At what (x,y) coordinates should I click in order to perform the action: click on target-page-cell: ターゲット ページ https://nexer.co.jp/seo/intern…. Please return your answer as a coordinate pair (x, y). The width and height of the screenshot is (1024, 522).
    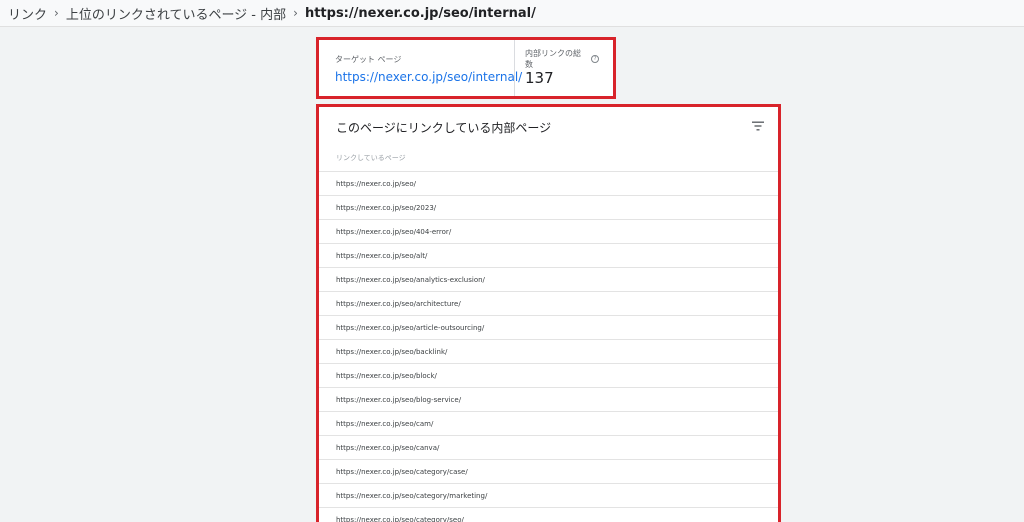
    Looking at the image, I should click on (420, 68).